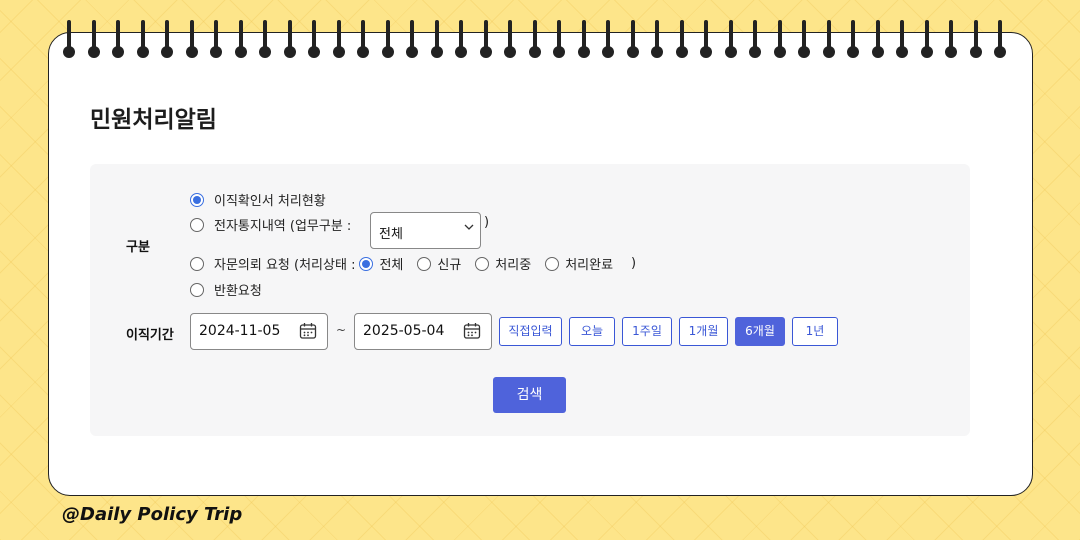  I want to click on status-option-in-progress-label: 처리중, so click(513, 265).